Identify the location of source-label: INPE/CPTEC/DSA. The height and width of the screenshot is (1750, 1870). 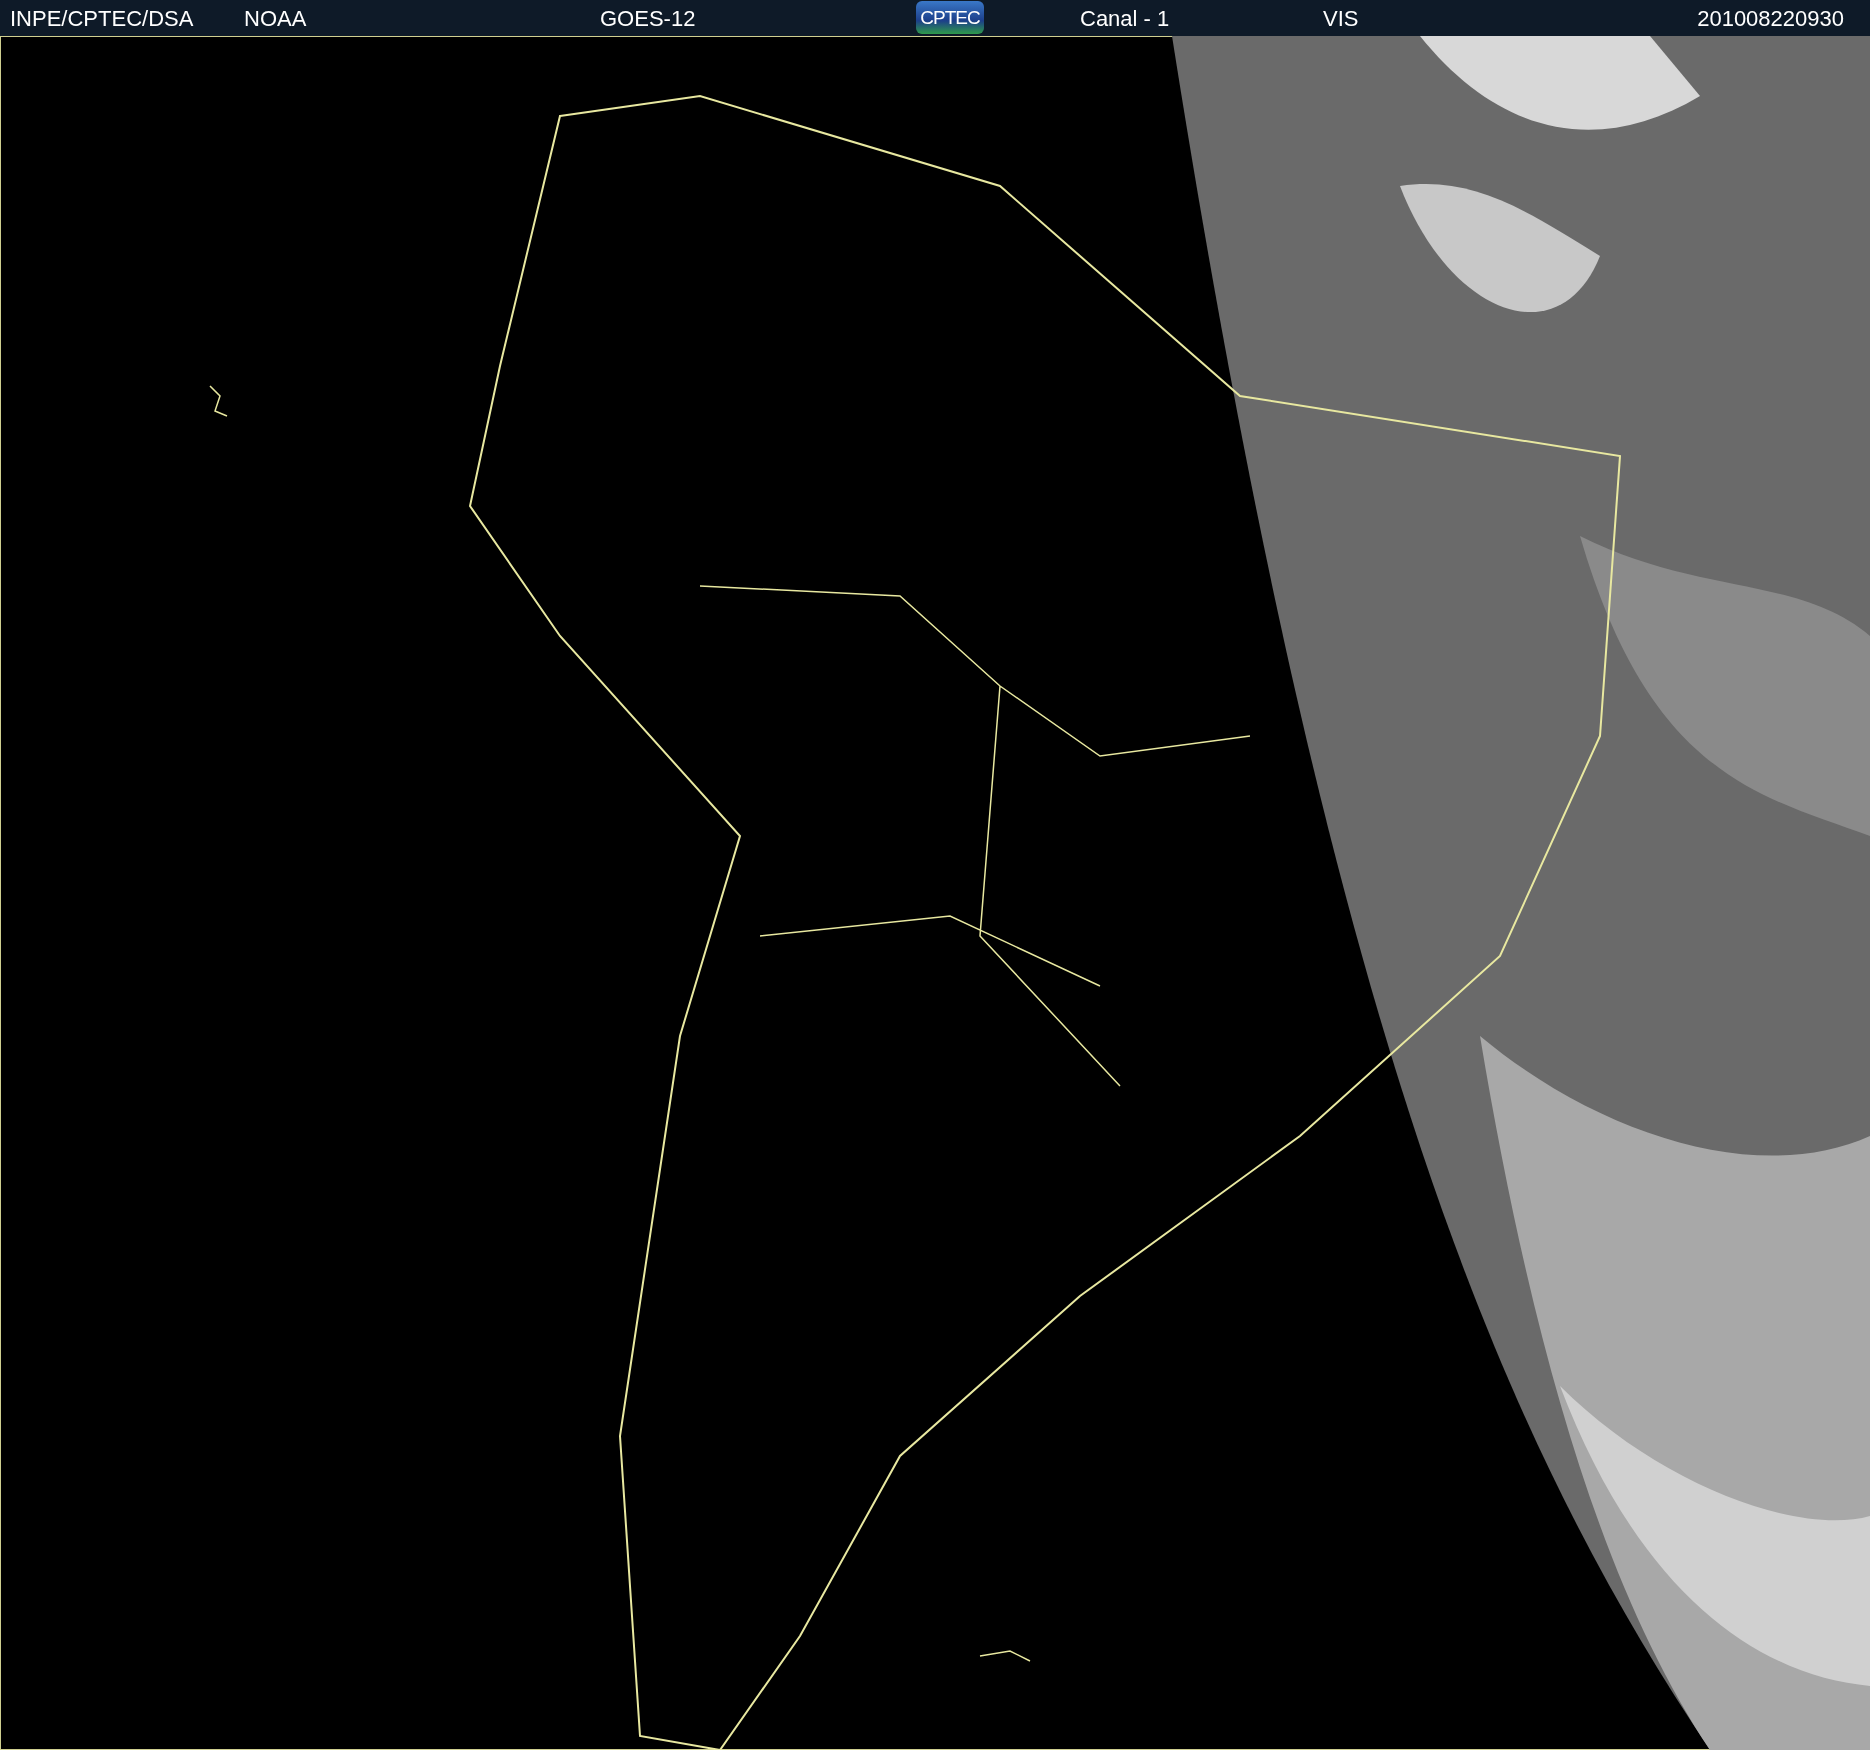
(102, 19).